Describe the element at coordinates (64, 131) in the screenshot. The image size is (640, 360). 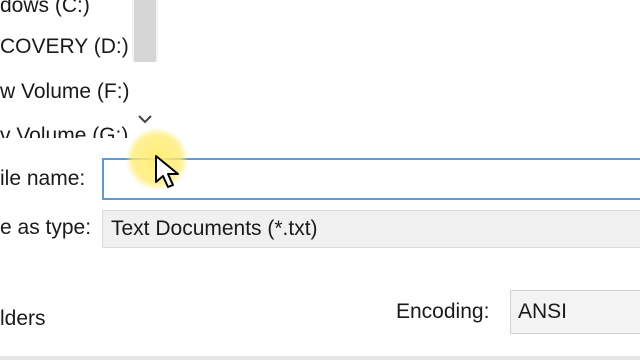
I see `drive-item-g: v Volume (G:)` at that location.